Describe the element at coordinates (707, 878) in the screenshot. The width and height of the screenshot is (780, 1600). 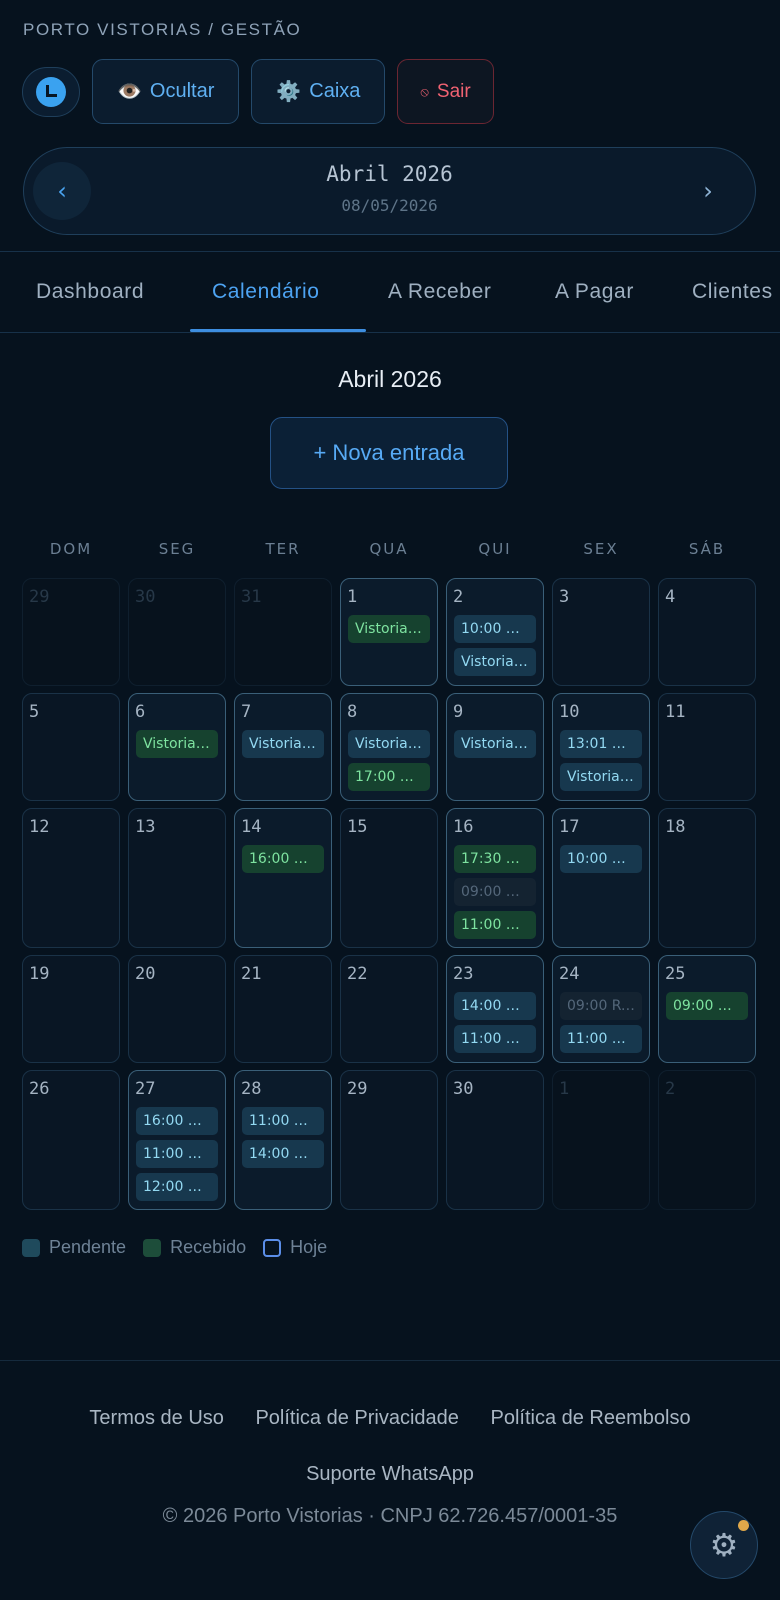
I see `calendar-day-cell: 18` at that location.